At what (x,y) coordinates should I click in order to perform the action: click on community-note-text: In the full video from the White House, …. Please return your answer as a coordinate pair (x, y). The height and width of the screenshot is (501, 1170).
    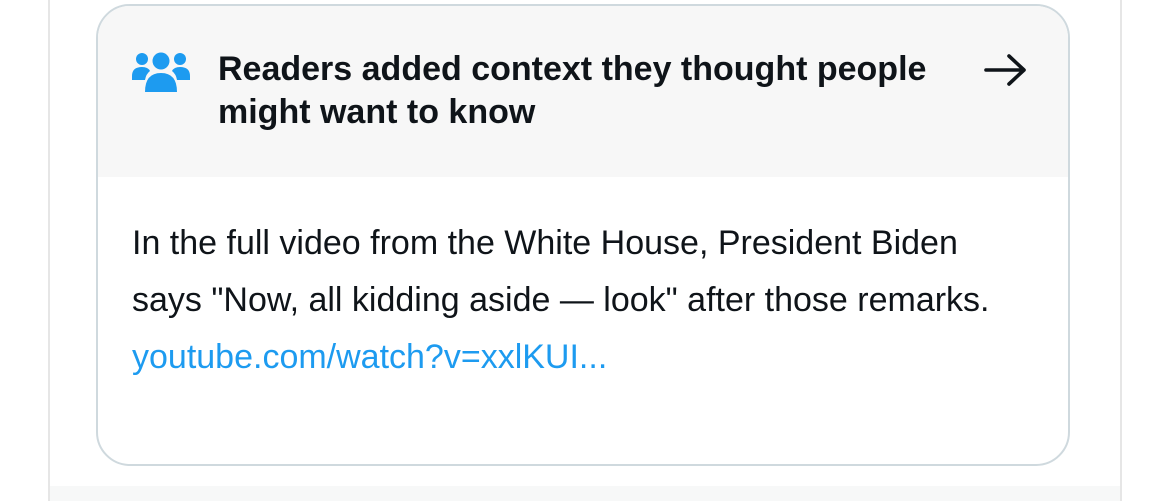
    Looking at the image, I should click on (561, 271).